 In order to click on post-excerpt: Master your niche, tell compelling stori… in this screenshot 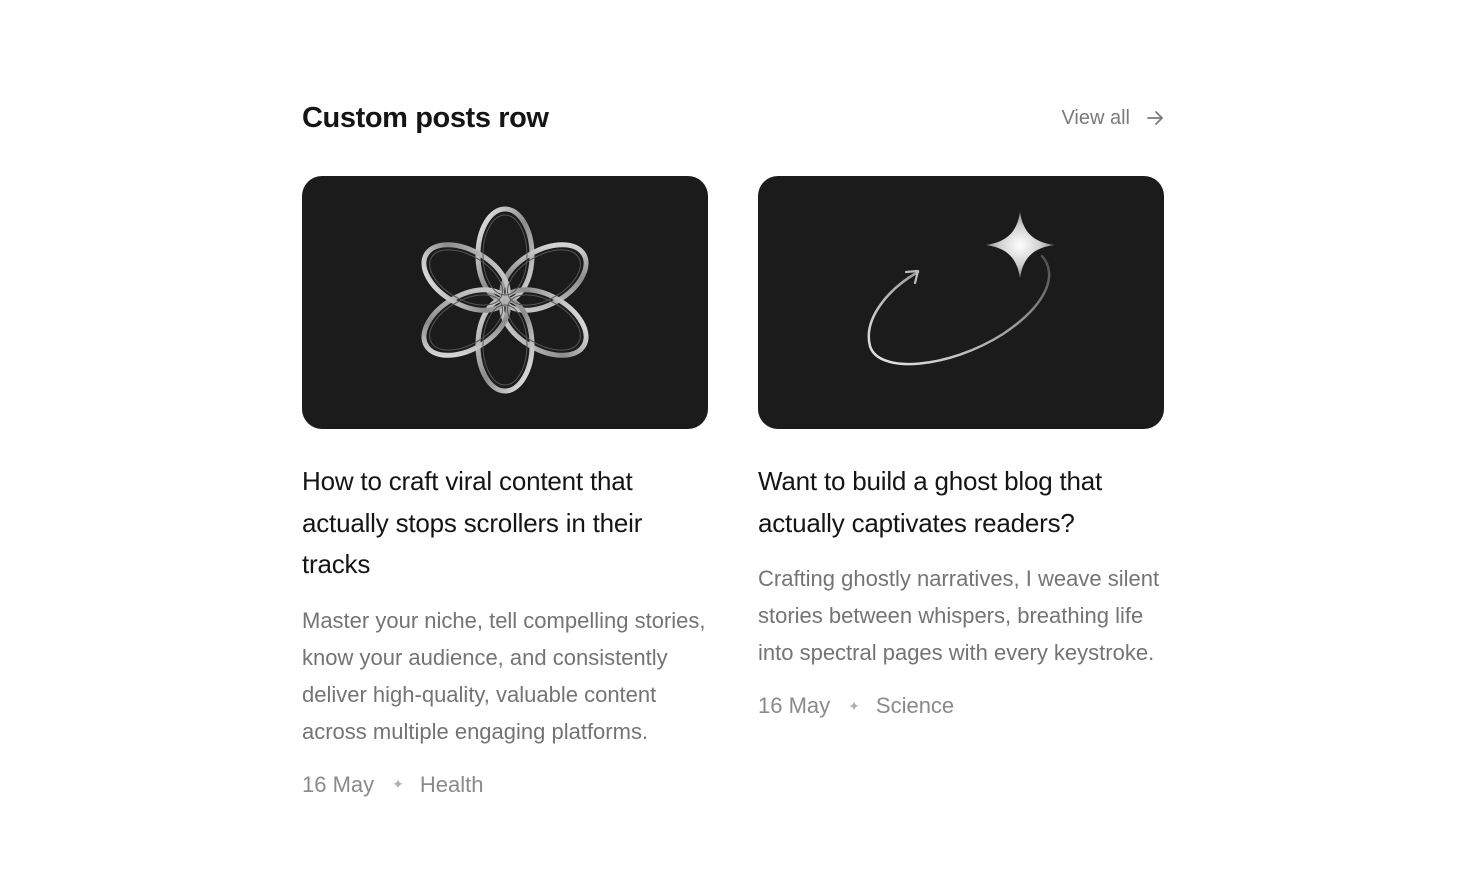, I will do `click(504, 675)`.